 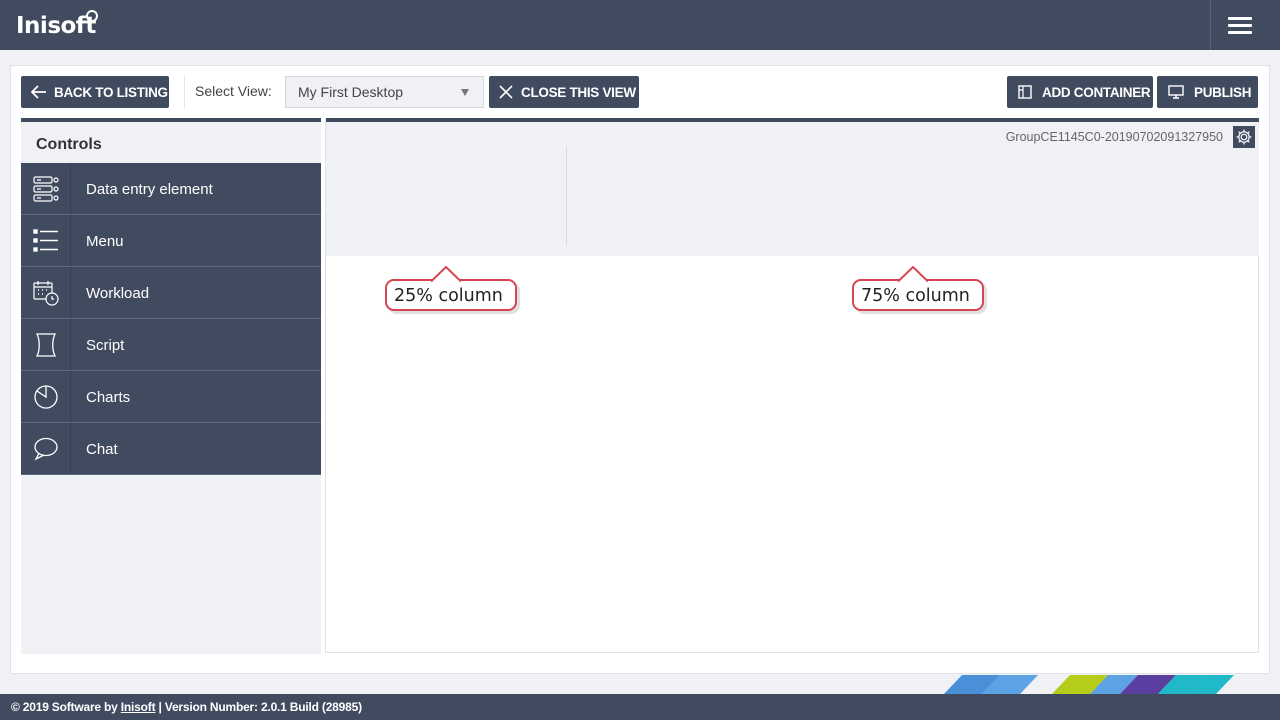 What do you see at coordinates (105, 241) in the screenshot?
I see `control-item-label: Menu` at bounding box center [105, 241].